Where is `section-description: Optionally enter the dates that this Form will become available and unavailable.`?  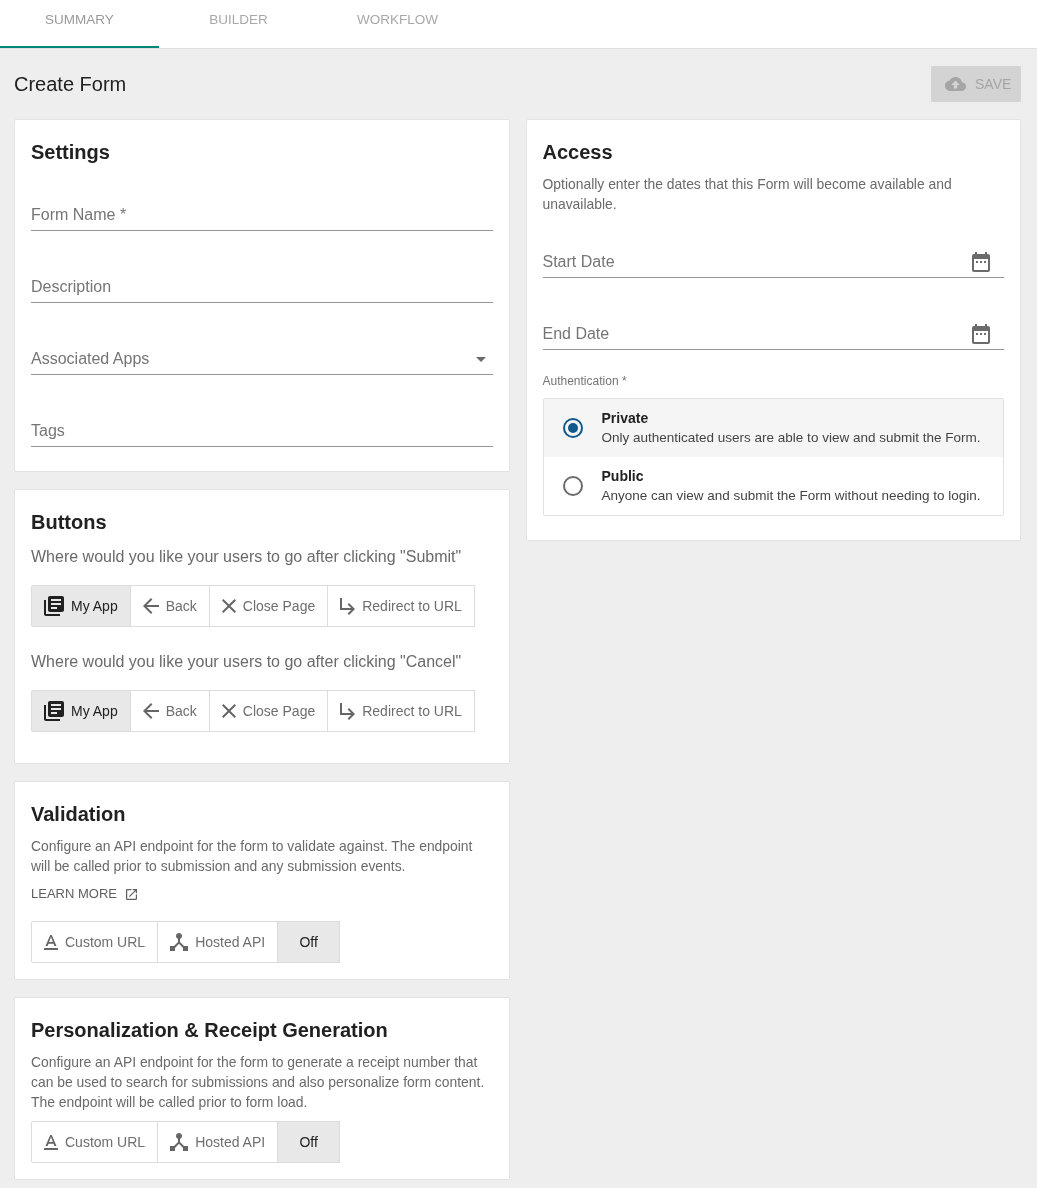 section-description: Optionally enter the dates that this Form will become available and unavailable. is located at coordinates (747, 194).